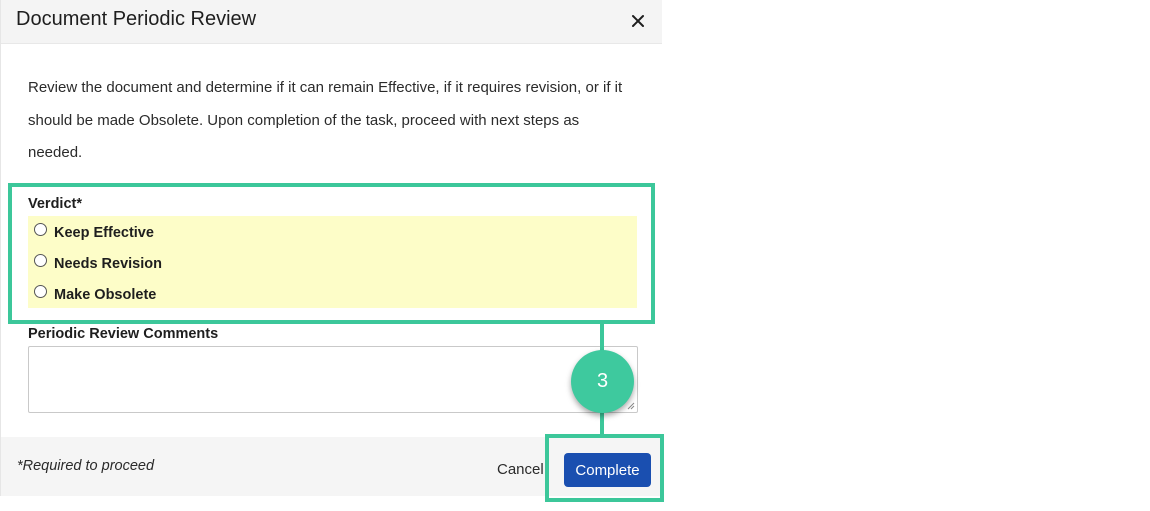 This screenshot has width=1150, height=511. What do you see at coordinates (520, 469) in the screenshot?
I see `cancel-button: Cancel` at bounding box center [520, 469].